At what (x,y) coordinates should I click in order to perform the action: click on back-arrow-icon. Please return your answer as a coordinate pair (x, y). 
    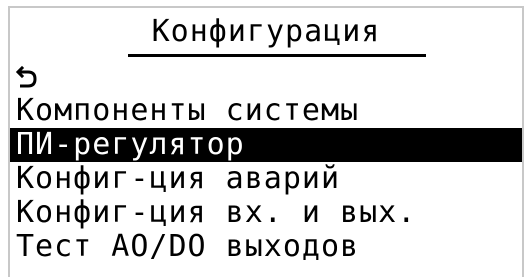
    Looking at the image, I should click on (27, 77).